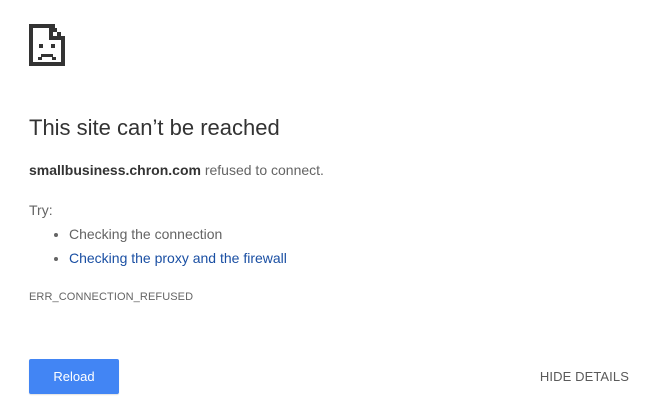 This screenshot has height=416, width=670. I want to click on reload-button: Reload, so click(74, 376).